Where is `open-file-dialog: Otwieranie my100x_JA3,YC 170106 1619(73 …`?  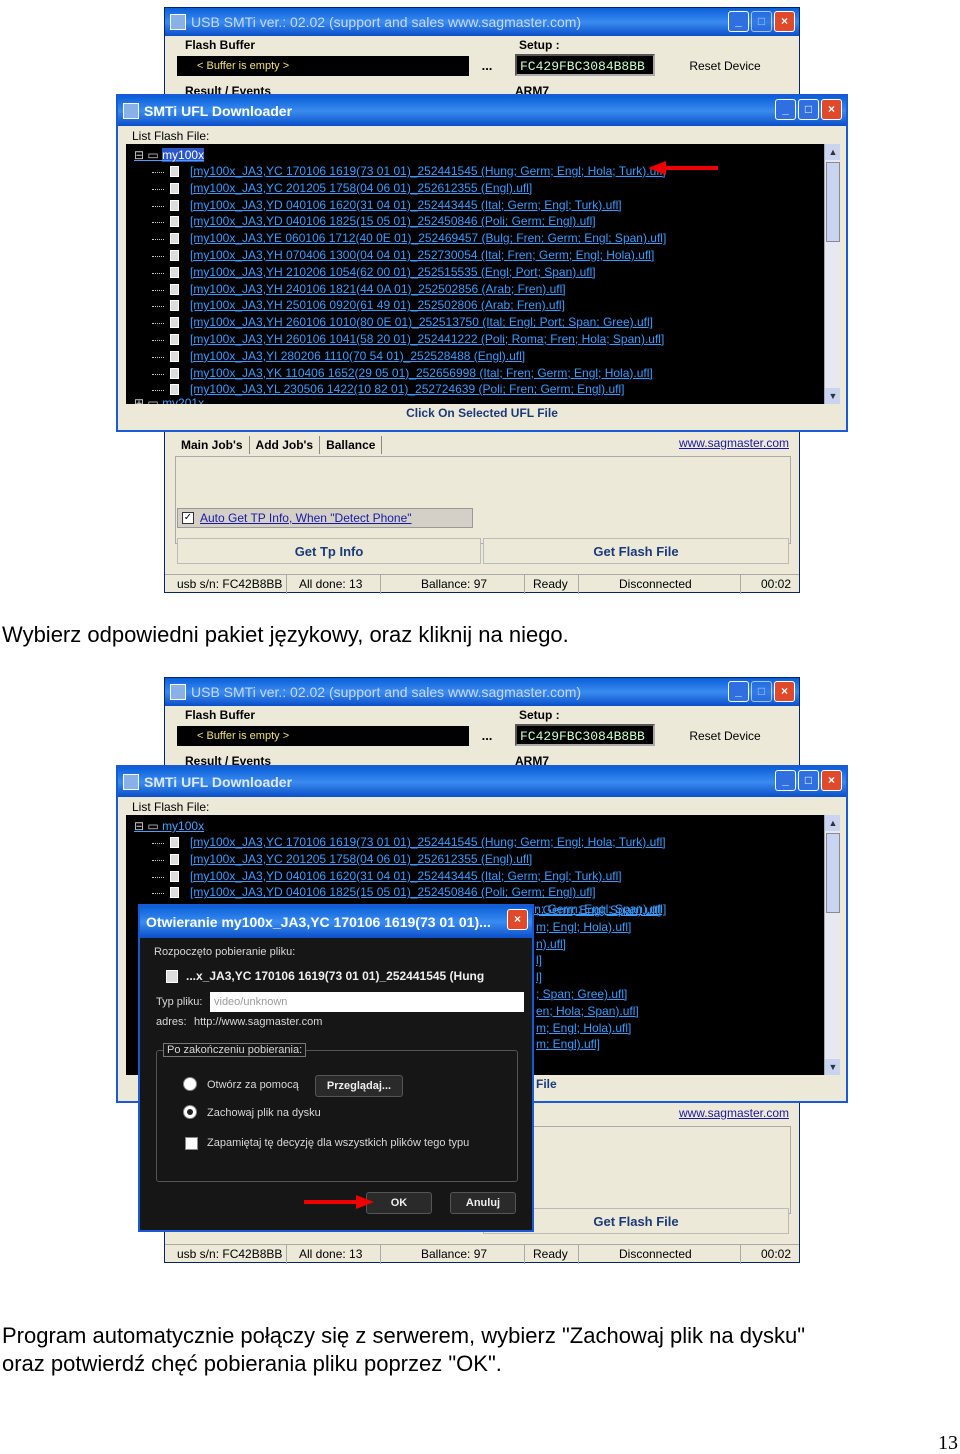 open-file-dialog: Otwieranie my100x_JA3,YC 170106 1619(73 … is located at coordinates (336, 1068).